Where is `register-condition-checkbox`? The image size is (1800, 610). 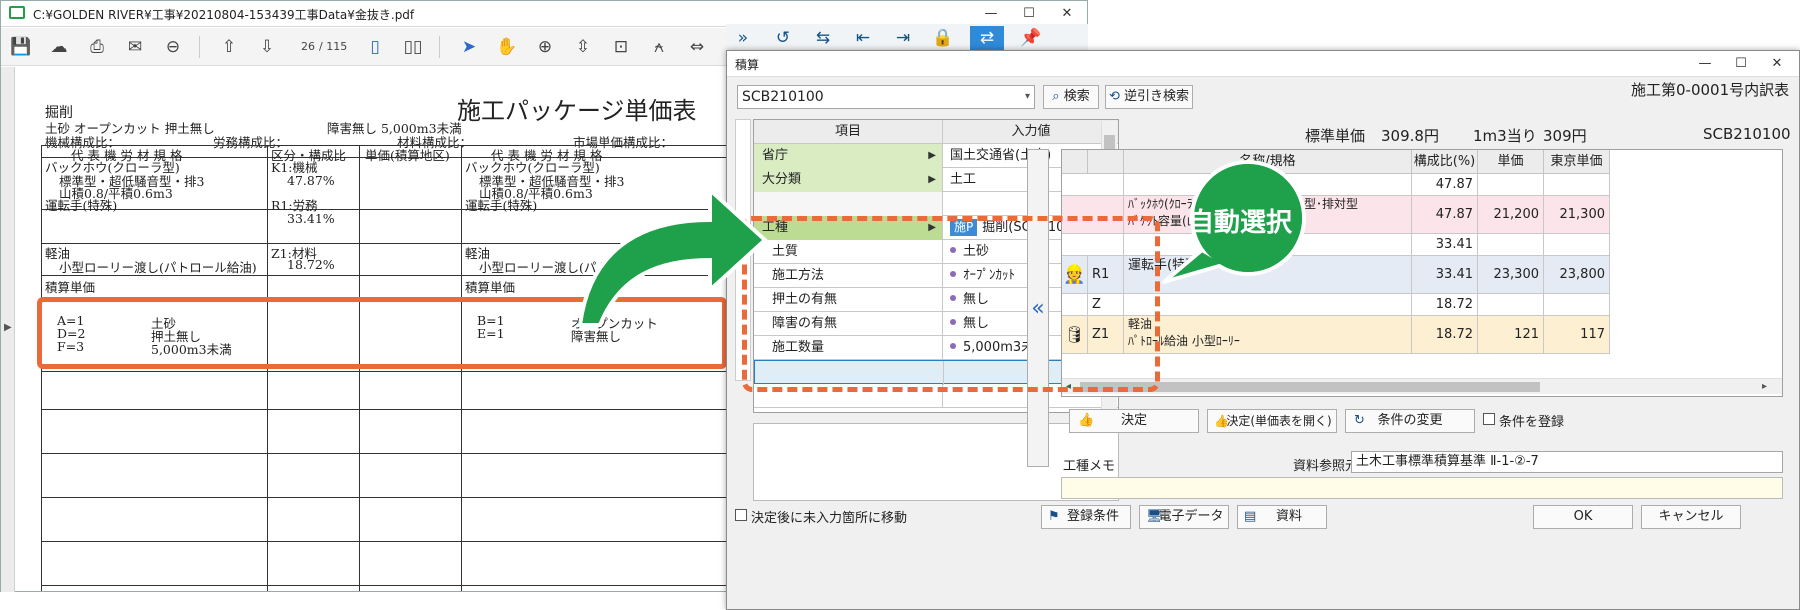
register-condition-checkbox is located at coordinates (1489, 419).